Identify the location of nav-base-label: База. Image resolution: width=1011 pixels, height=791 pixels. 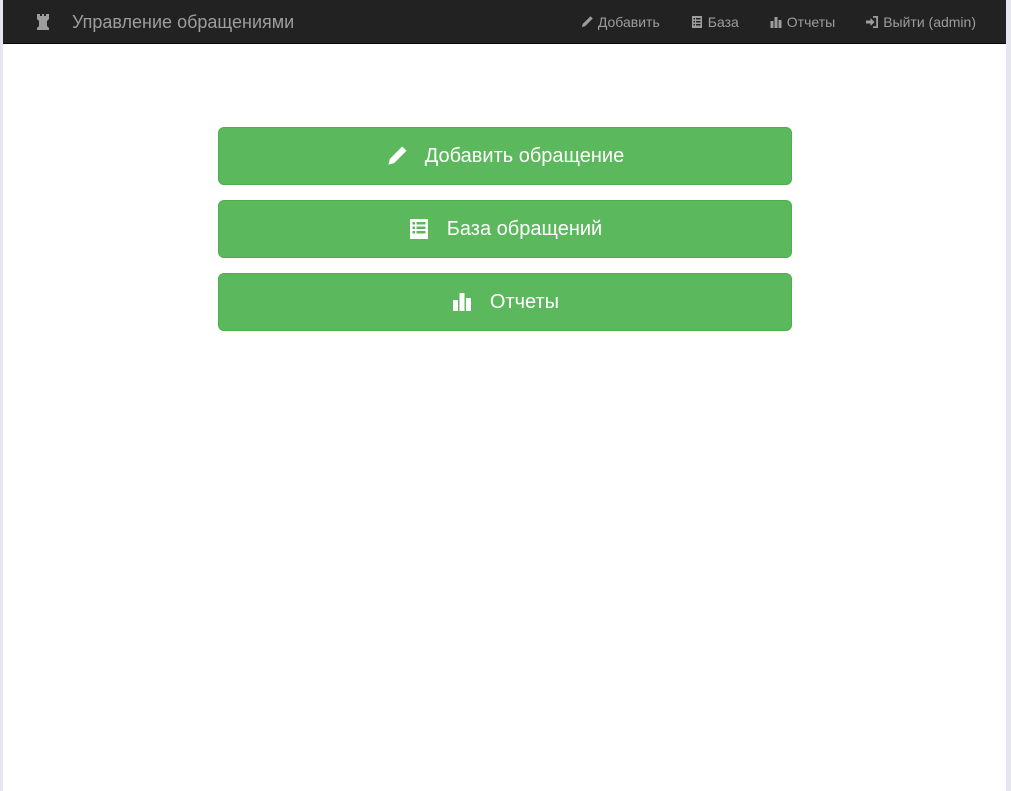
(723, 22).